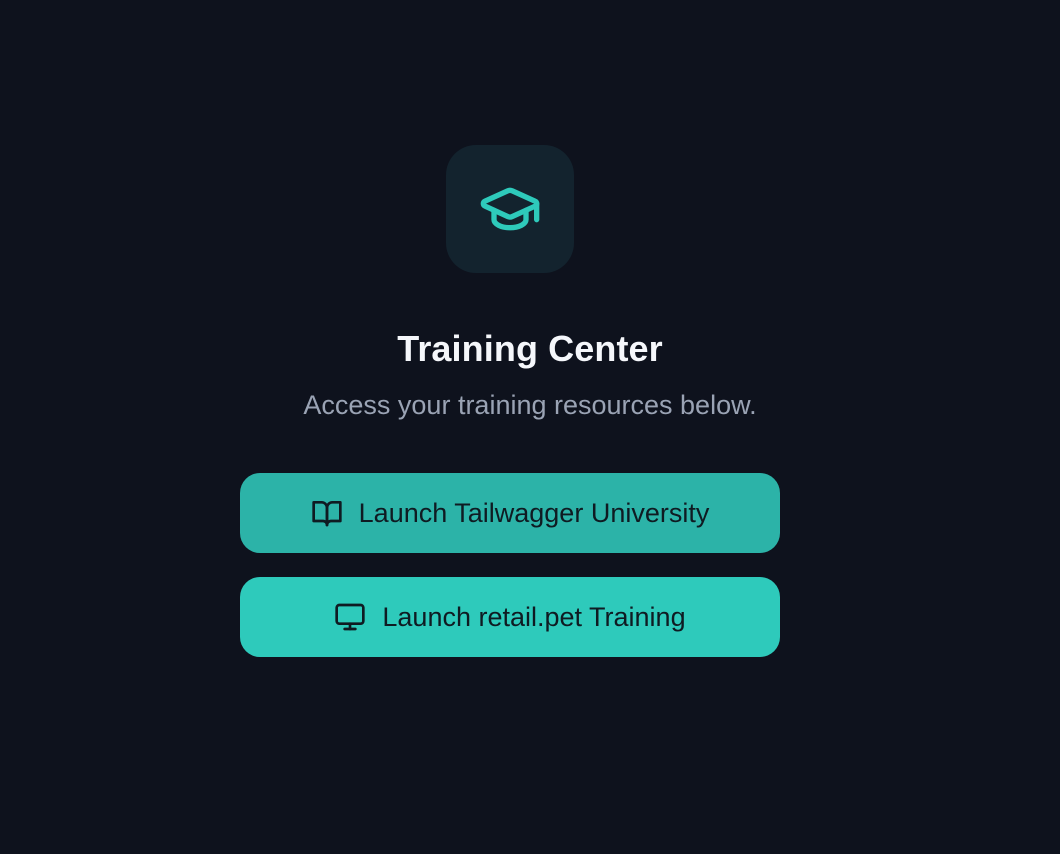 The width and height of the screenshot is (1060, 854). Describe the element at coordinates (530, 348) in the screenshot. I see `page-title: Training Center` at that location.